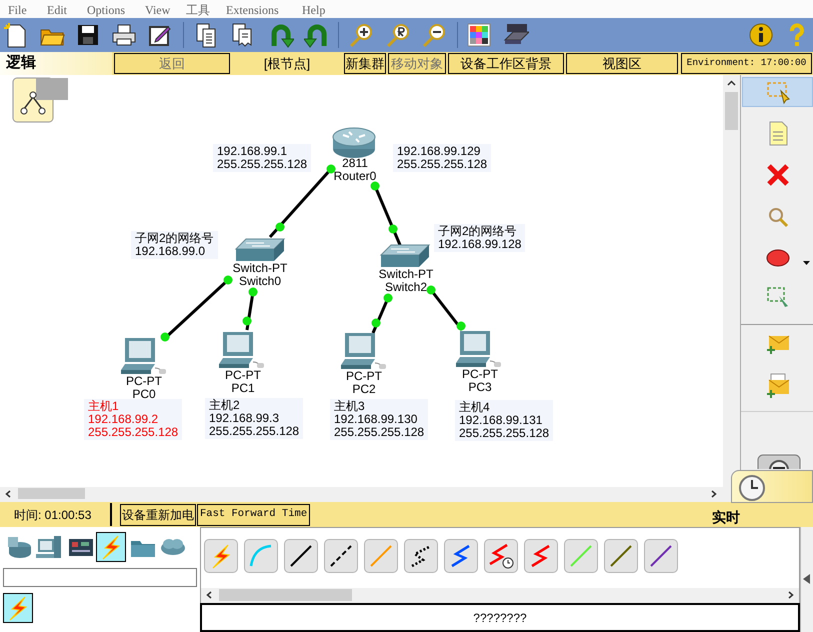 This screenshot has width=813, height=632. Describe the element at coordinates (398, 35) in the screenshot. I see `zoom-reset-icon` at that location.